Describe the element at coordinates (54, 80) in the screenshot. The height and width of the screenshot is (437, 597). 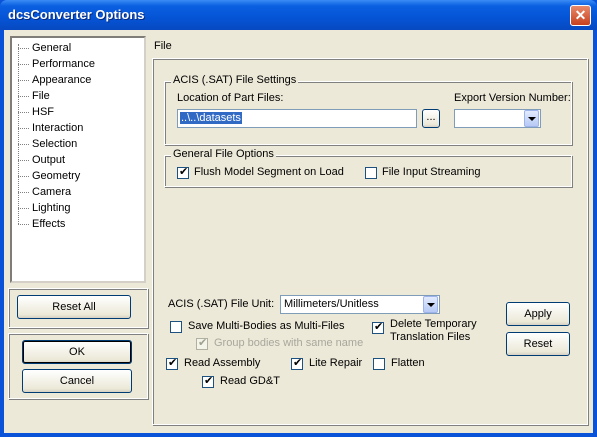
I see `tree-item-appearance: Appearance` at that location.